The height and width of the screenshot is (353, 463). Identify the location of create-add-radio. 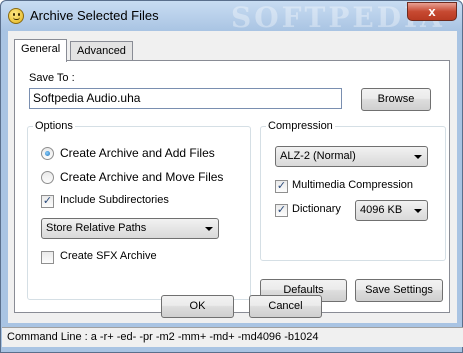
(47, 153).